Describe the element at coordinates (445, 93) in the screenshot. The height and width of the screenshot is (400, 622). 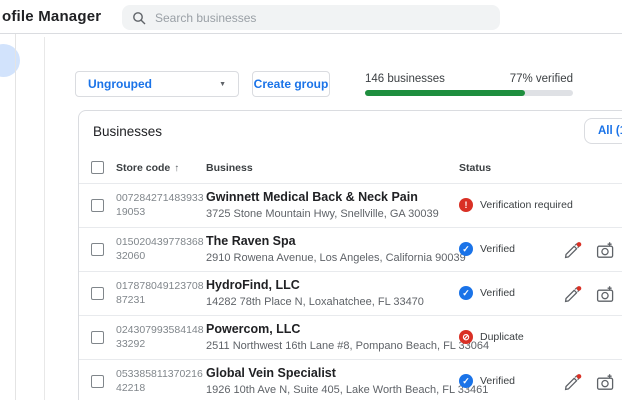
I see `verified-progress-fill` at that location.